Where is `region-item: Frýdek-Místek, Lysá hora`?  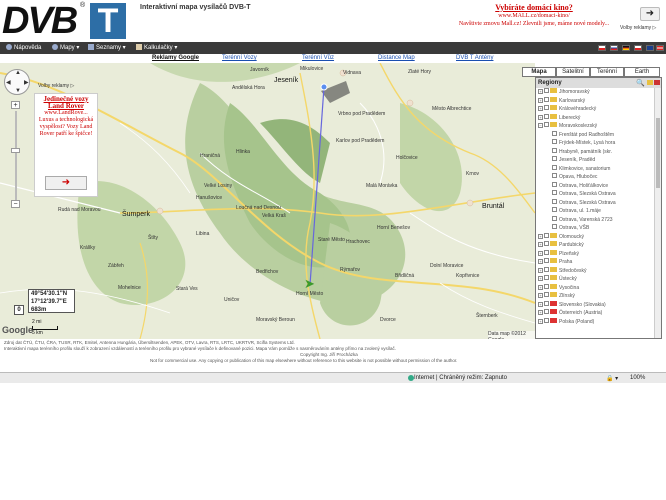 region-item: Frýdek-Místek, Lysá hora is located at coordinates (595, 143).